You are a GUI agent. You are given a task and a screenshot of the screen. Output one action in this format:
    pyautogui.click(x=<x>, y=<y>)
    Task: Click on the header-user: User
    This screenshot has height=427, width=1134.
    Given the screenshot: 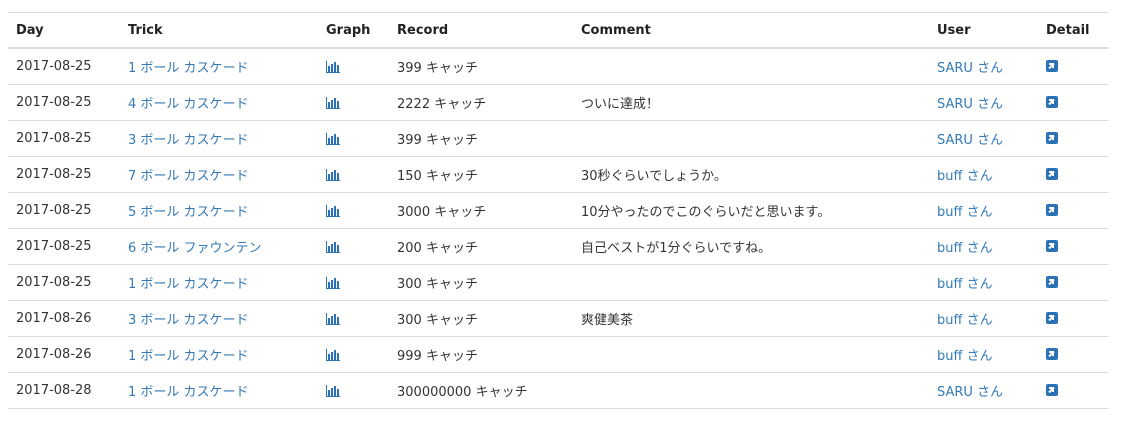 What is the action you would take?
    pyautogui.click(x=954, y=30)
    